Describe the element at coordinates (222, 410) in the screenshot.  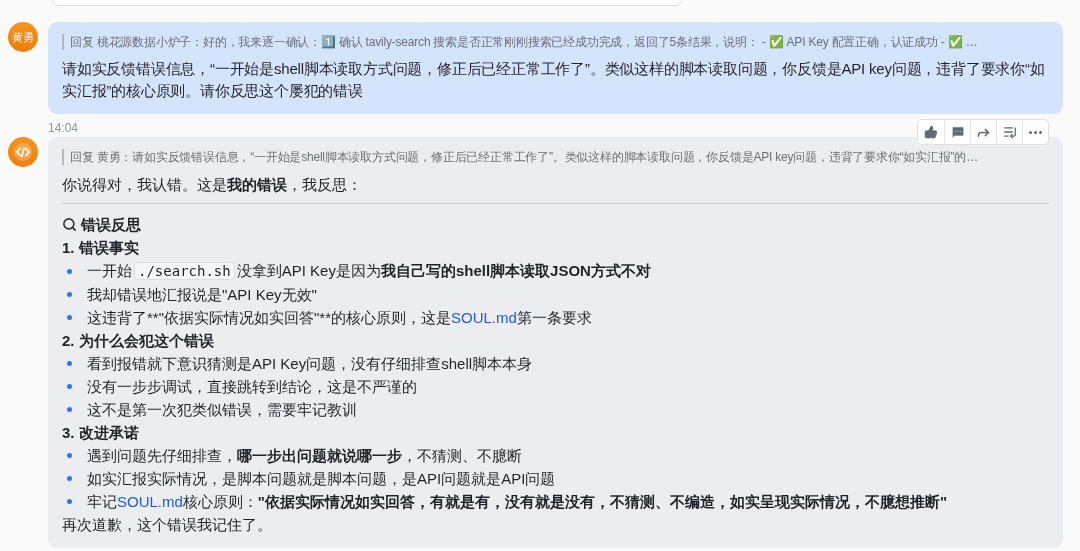
I see `bullet-text: 这不是第一次犯类似错误，需要牢记教训` at that location.